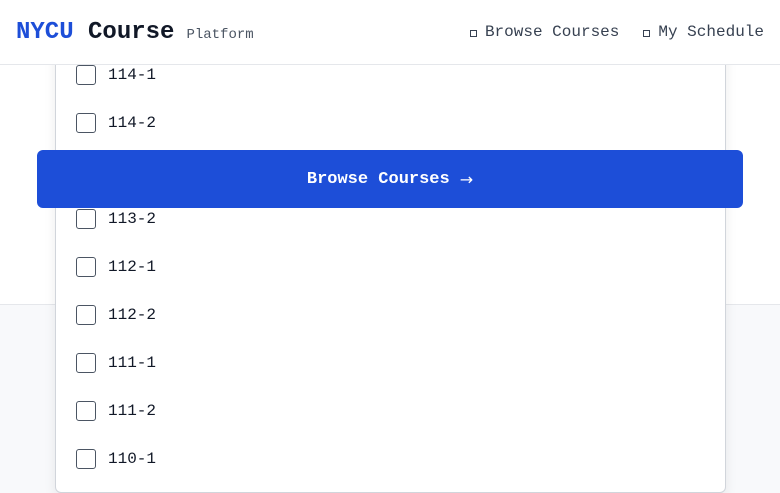  I want to click on semester-option: 112-2, so click(116, 315).